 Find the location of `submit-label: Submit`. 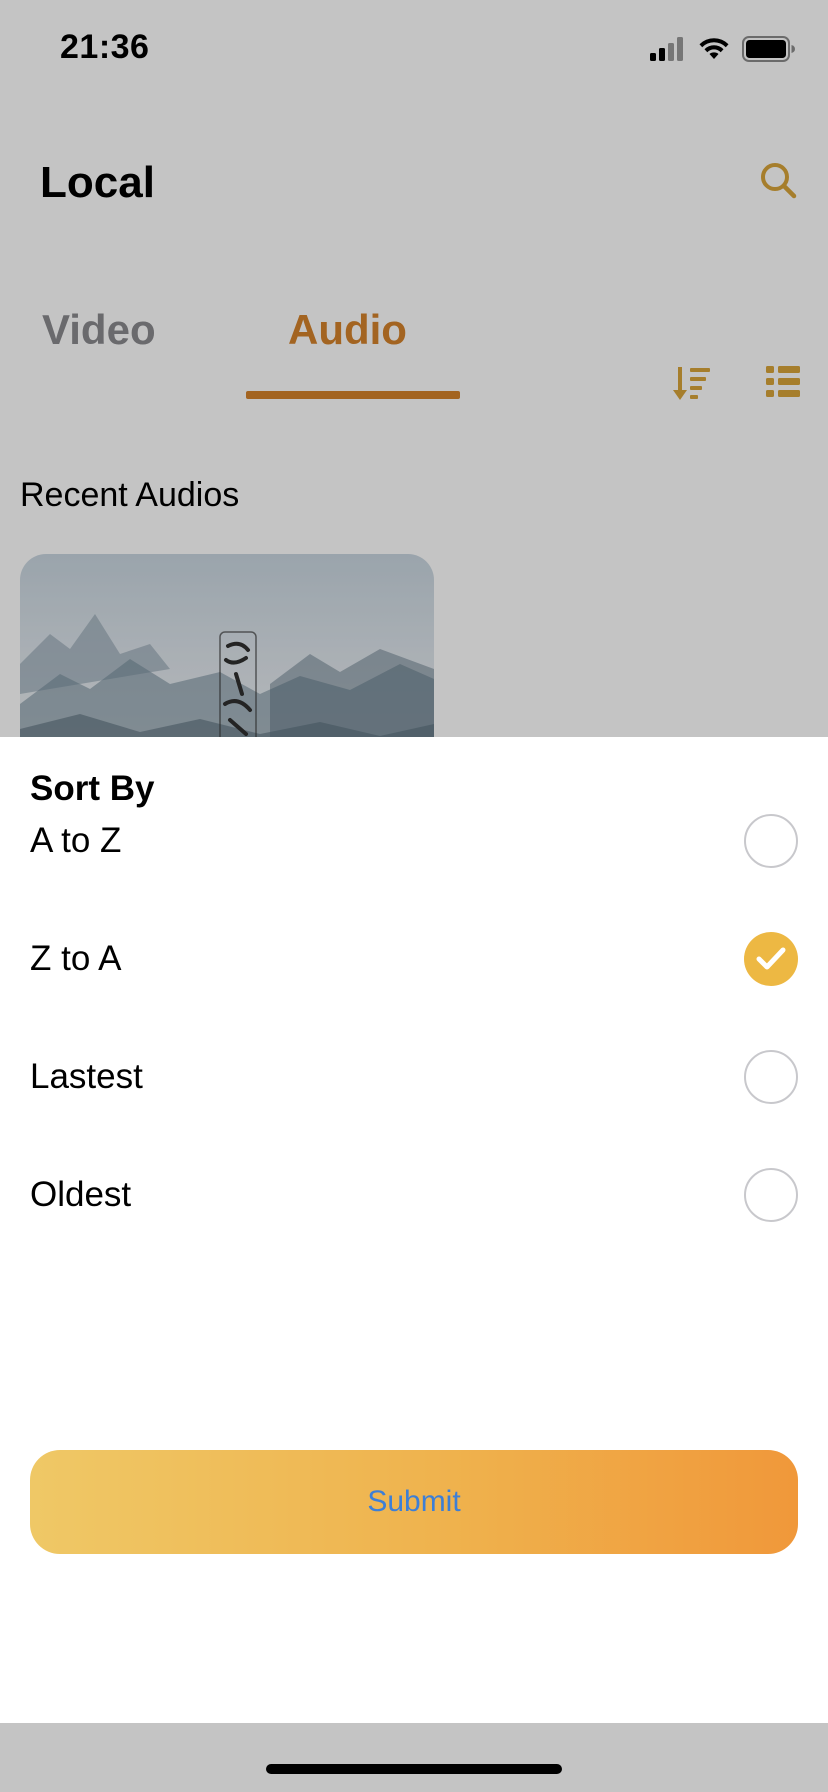

submit-label: Submit is located at coordinates (414, 1501).